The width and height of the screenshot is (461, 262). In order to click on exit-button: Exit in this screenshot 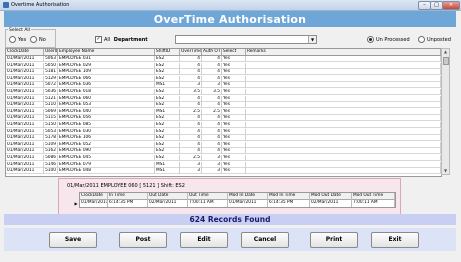, I will do `click(395, 240)`.